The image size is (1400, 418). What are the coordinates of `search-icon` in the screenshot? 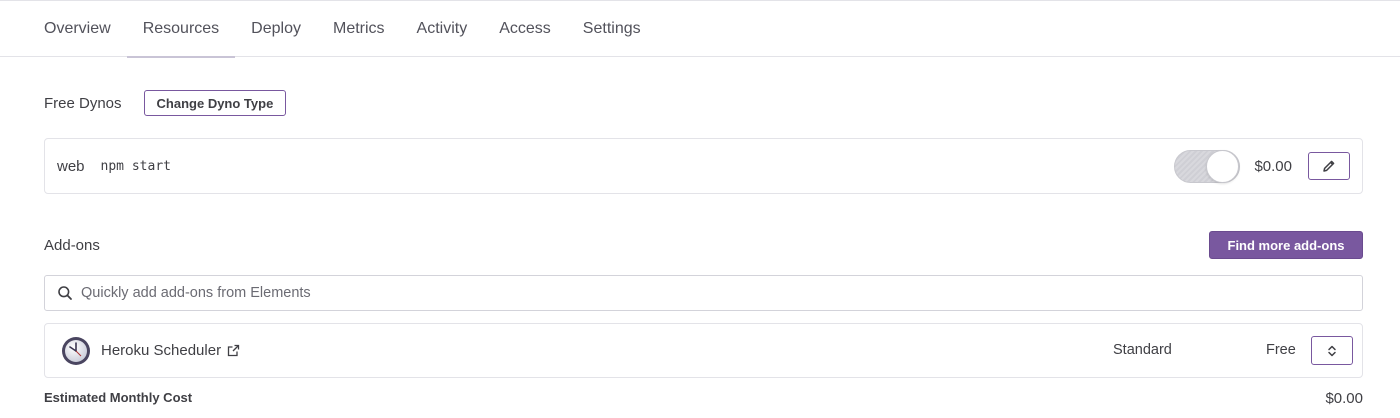 It's located at (65, 293).